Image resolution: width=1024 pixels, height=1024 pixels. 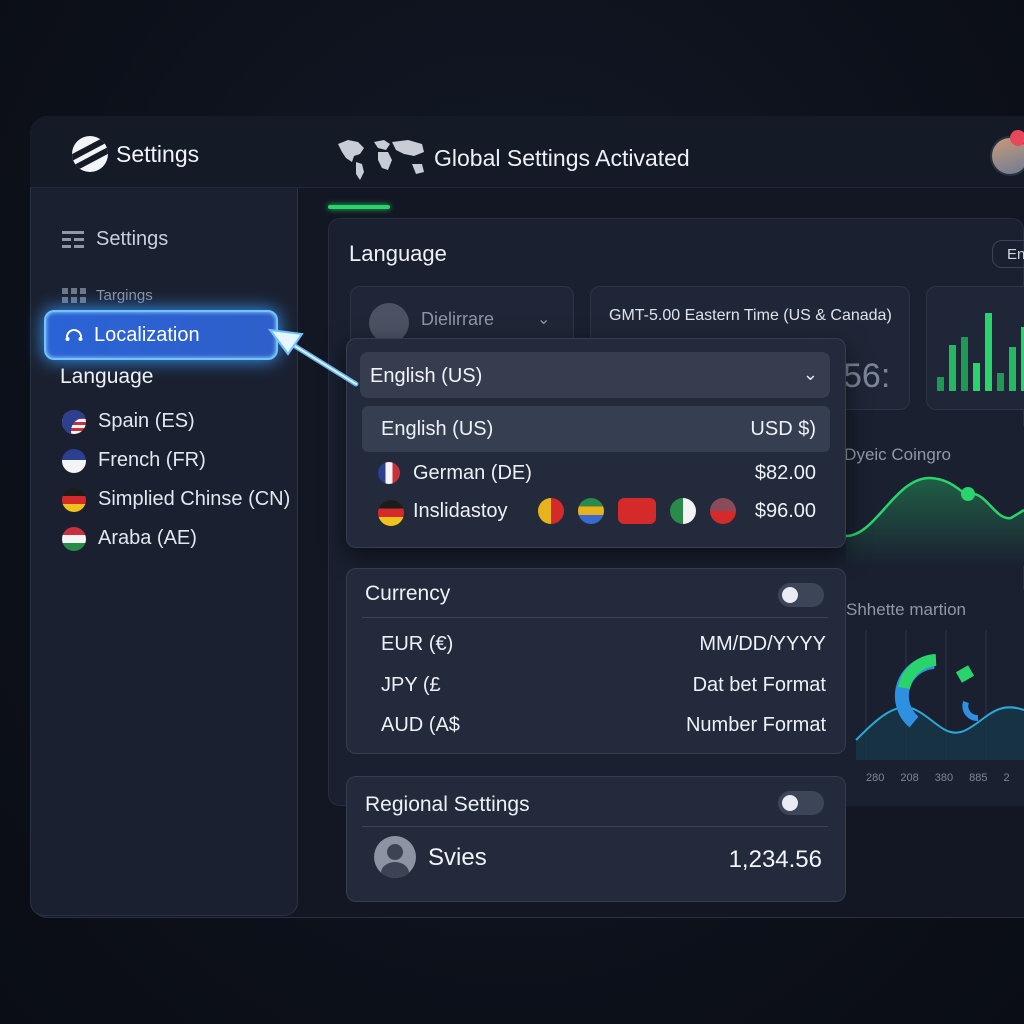 I want to click on tick-label: 280, so click(x=875, y=778).